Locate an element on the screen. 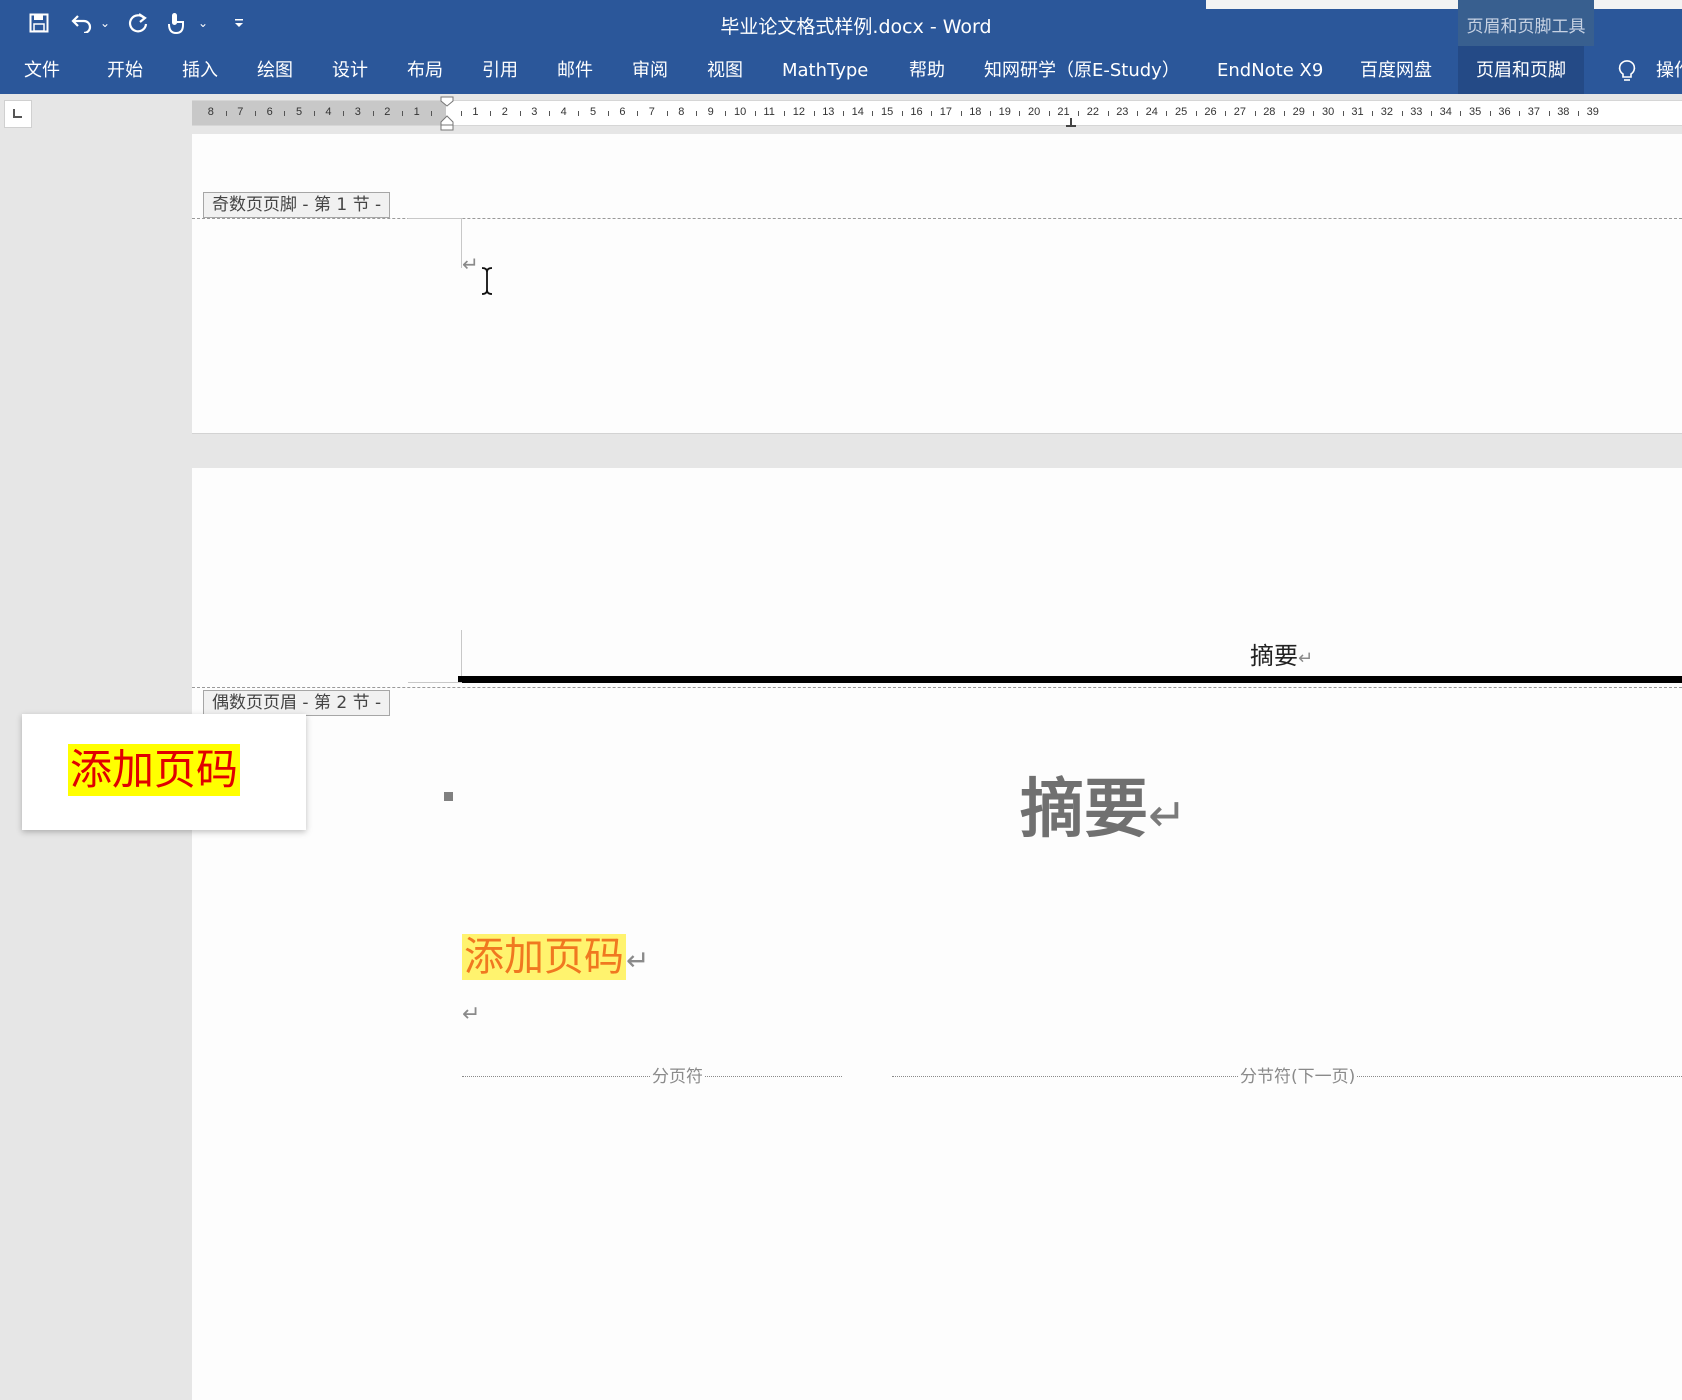  body-heading: 摘要↵ is located at coordinates (1103, 804).